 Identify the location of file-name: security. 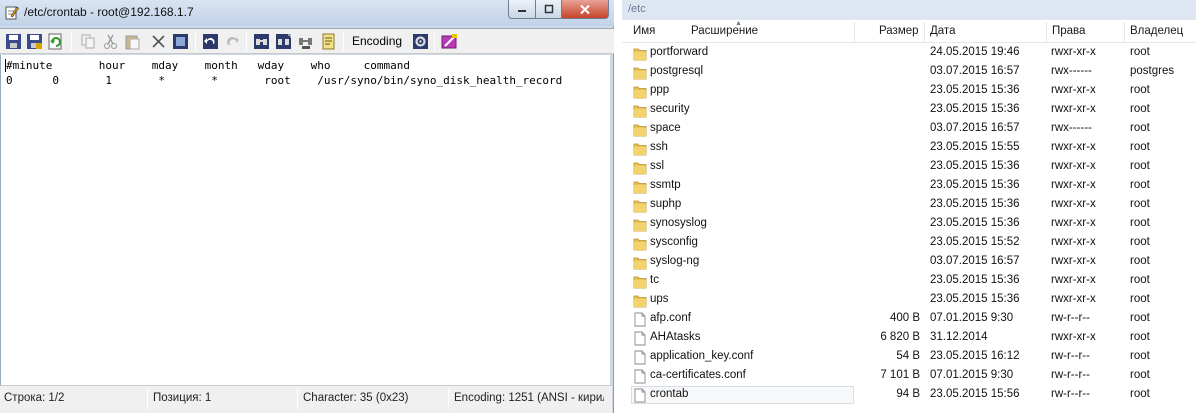
(670, 109).